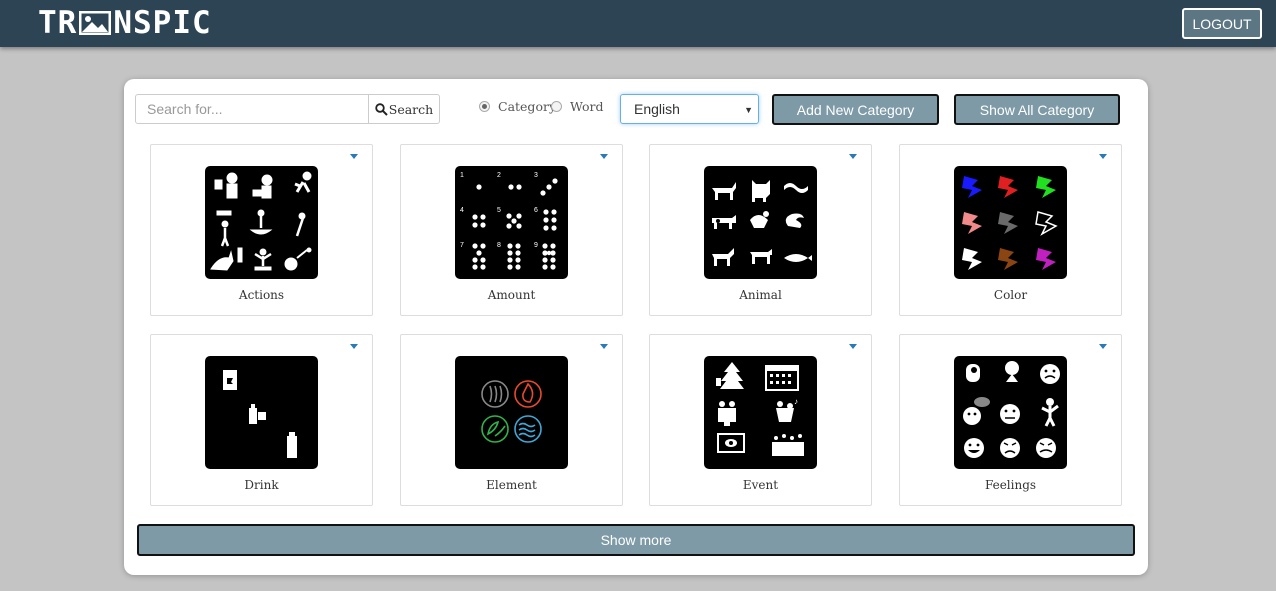 The width and height of the screenshot is (1276, 591). I want to click on search-icon, so click(382, 109).